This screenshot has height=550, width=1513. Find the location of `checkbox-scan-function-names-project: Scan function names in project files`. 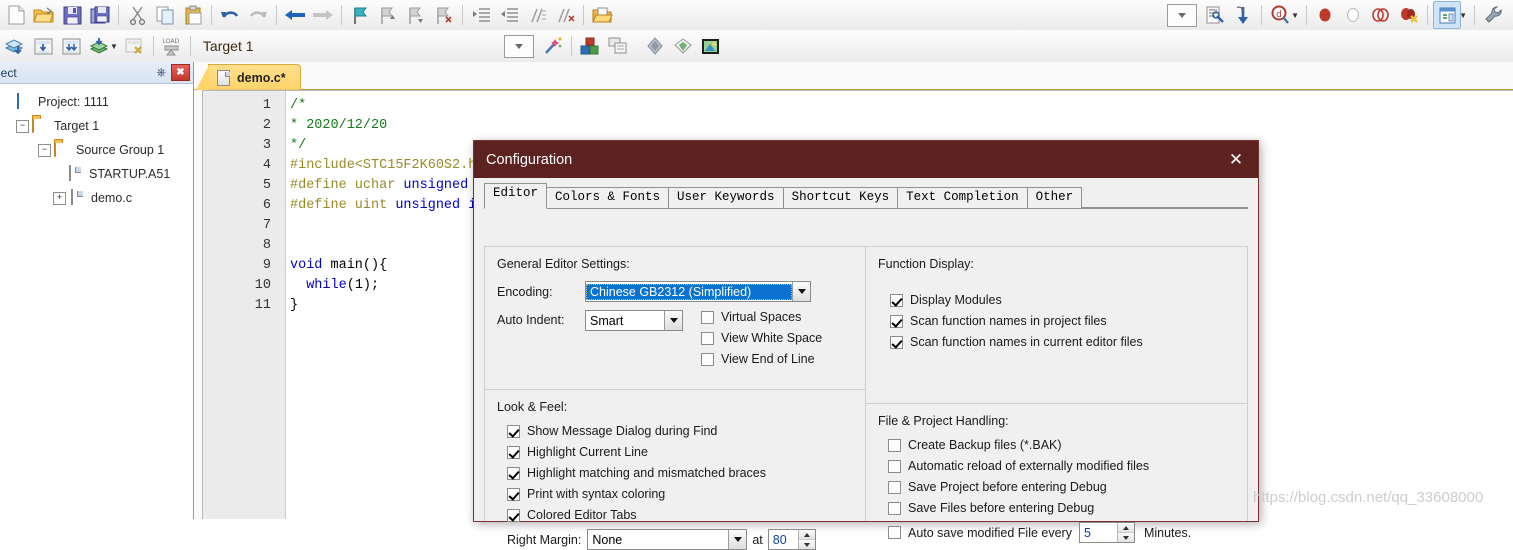

checkbox-scan-function-names-project: Scan function names in project files is located at coordinates (1068, 321).